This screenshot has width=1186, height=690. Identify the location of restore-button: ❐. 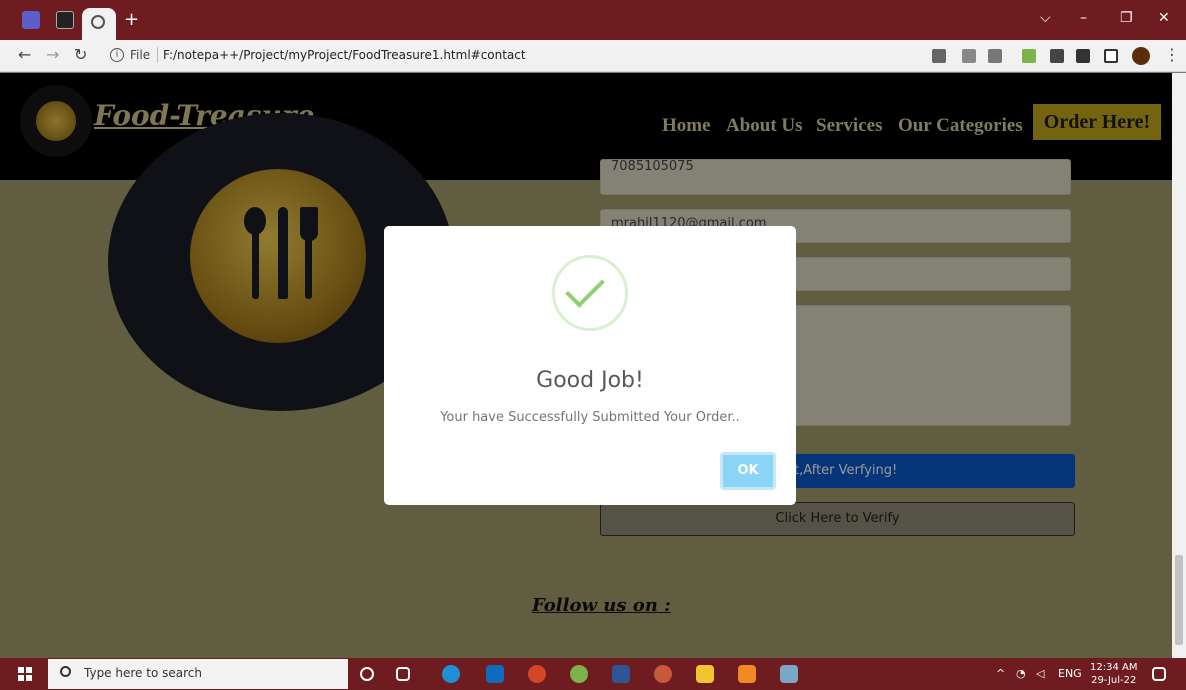
(1126, 18).